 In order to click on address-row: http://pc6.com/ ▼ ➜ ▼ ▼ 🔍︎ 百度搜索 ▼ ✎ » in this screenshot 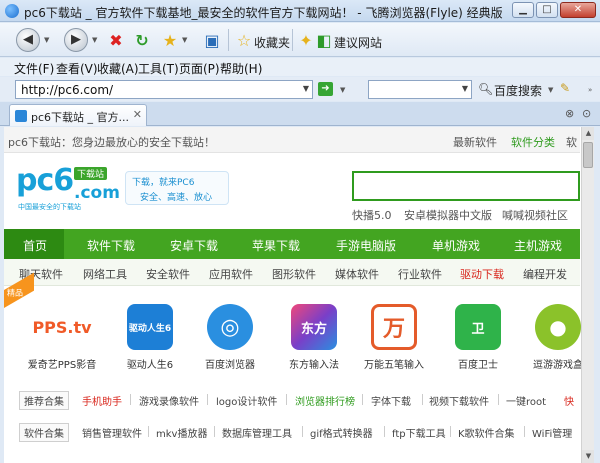, I will do `click(300, 89)`.